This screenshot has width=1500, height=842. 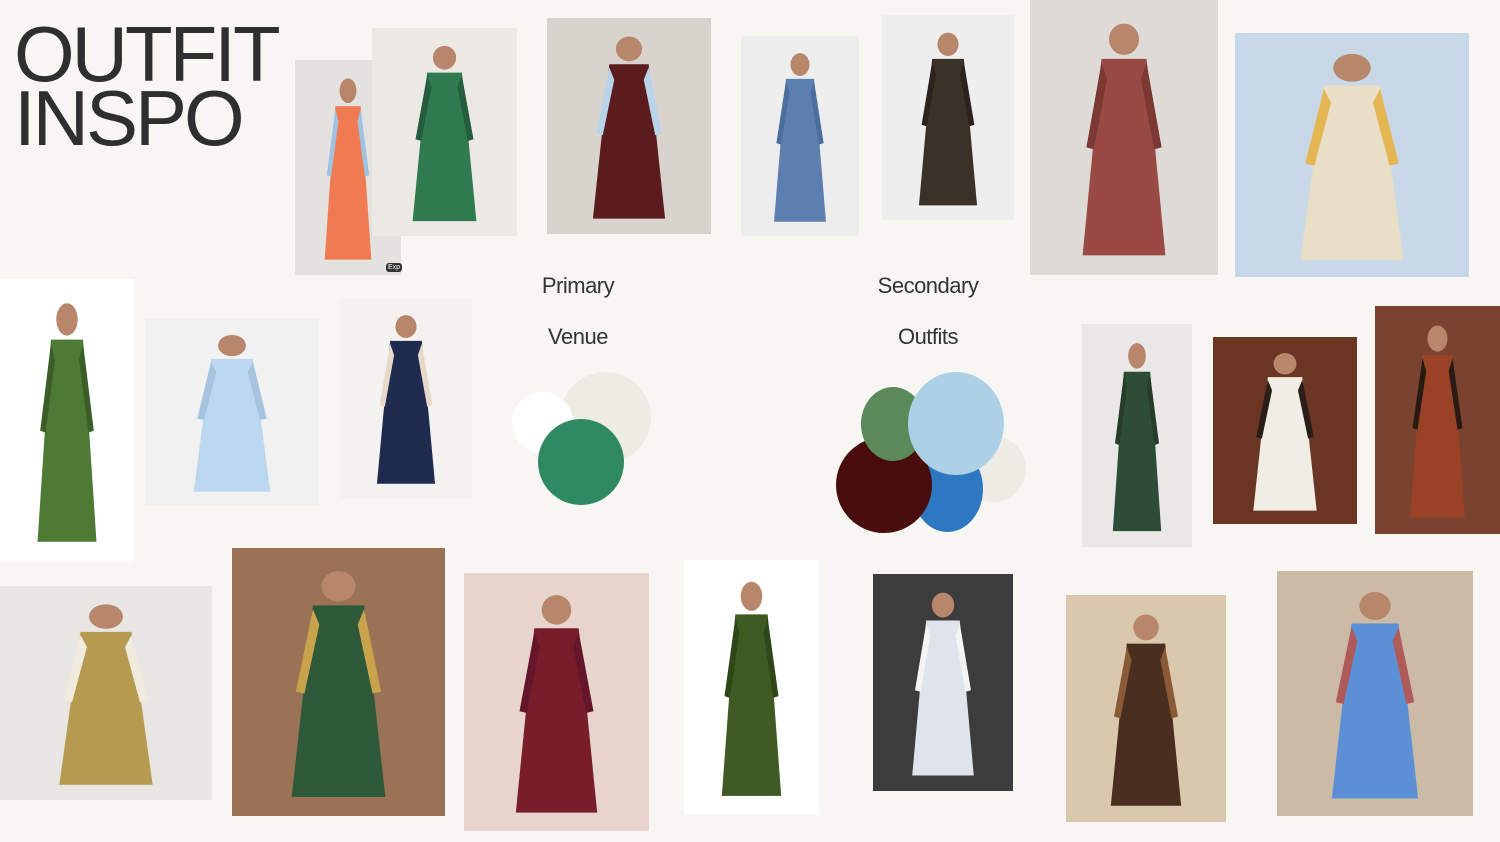 I want to click on primary-label: Primary, so click(x=578, y=285).